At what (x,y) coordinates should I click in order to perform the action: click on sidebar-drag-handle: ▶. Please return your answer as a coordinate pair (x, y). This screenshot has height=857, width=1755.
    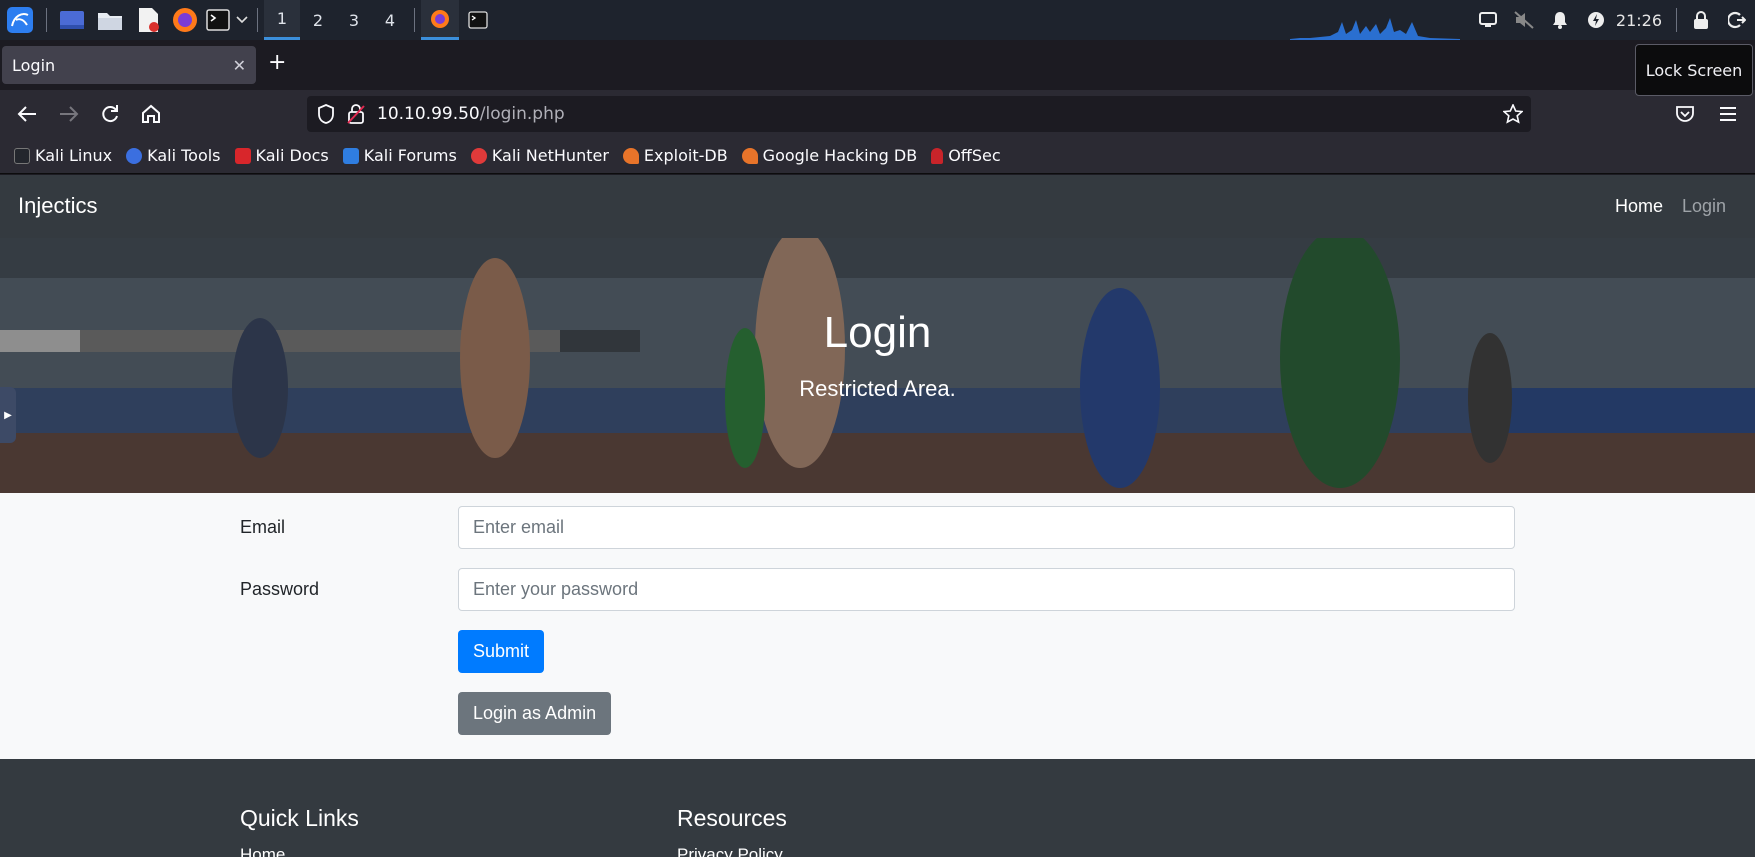
    Looking at the image, I should click on (8, 415).